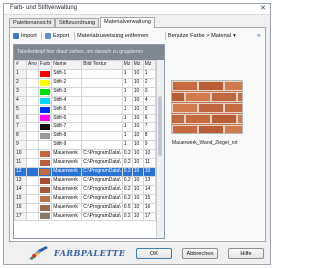  What do you see at coordinates (149, 180) in the screenshot?
I see `value-cell-c: 13` at bounding box center [149, 180].